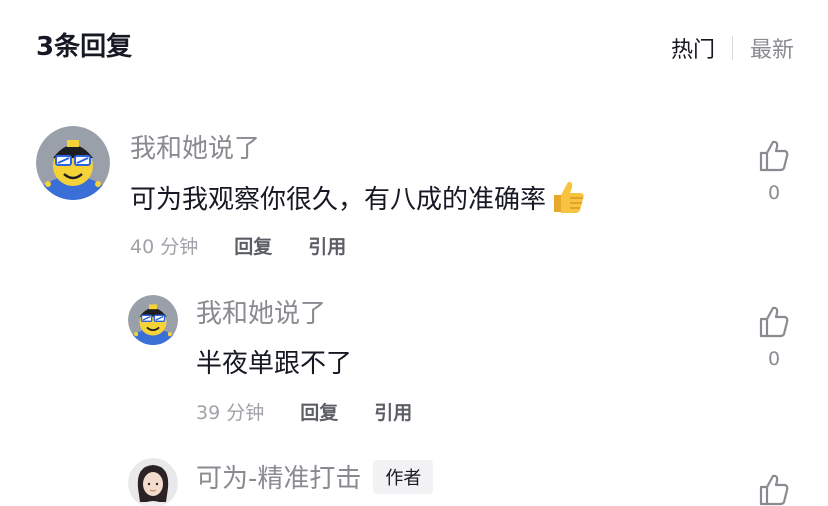  What do you see at coordinates (772, 48) in the screenshot?
I see `sort-new-tab: 最新` at bounding box center [772, 48].